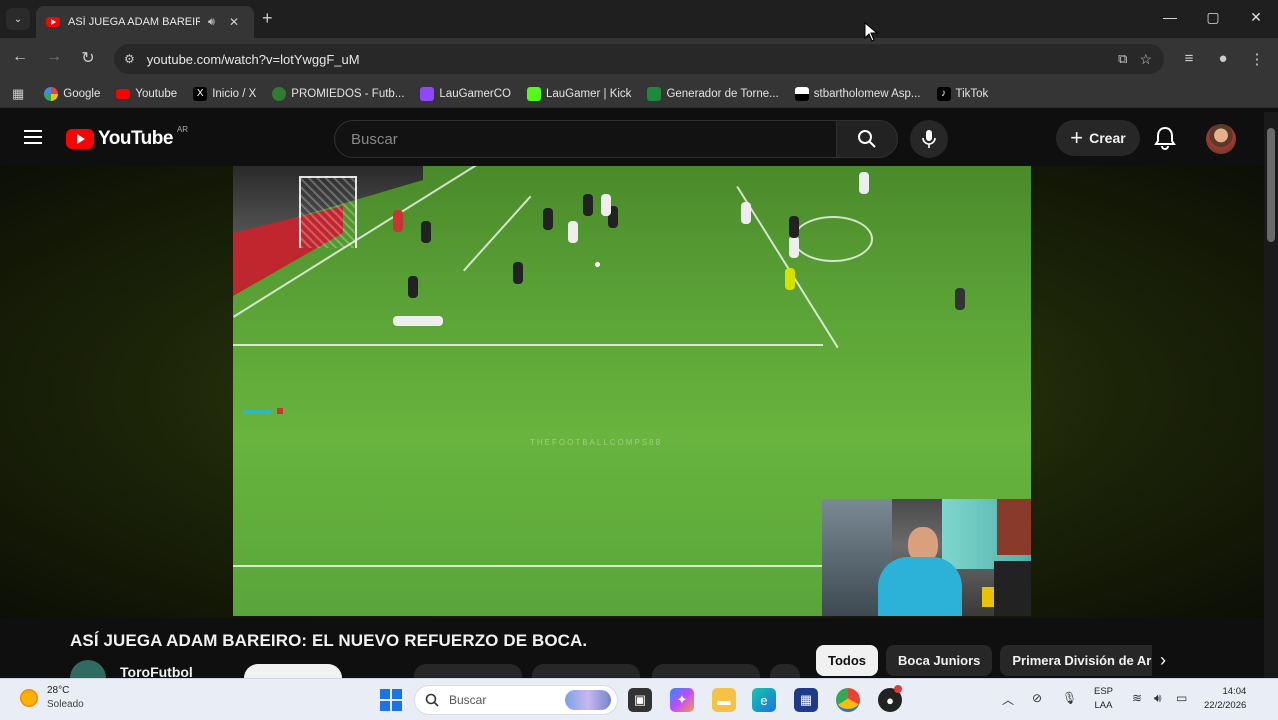 This screenshot has height=720, width=1278. What do you see at coordinates (65, 704) in the screenshot?
I see `weather-description: Soleado` at bounding box center [65, 704].